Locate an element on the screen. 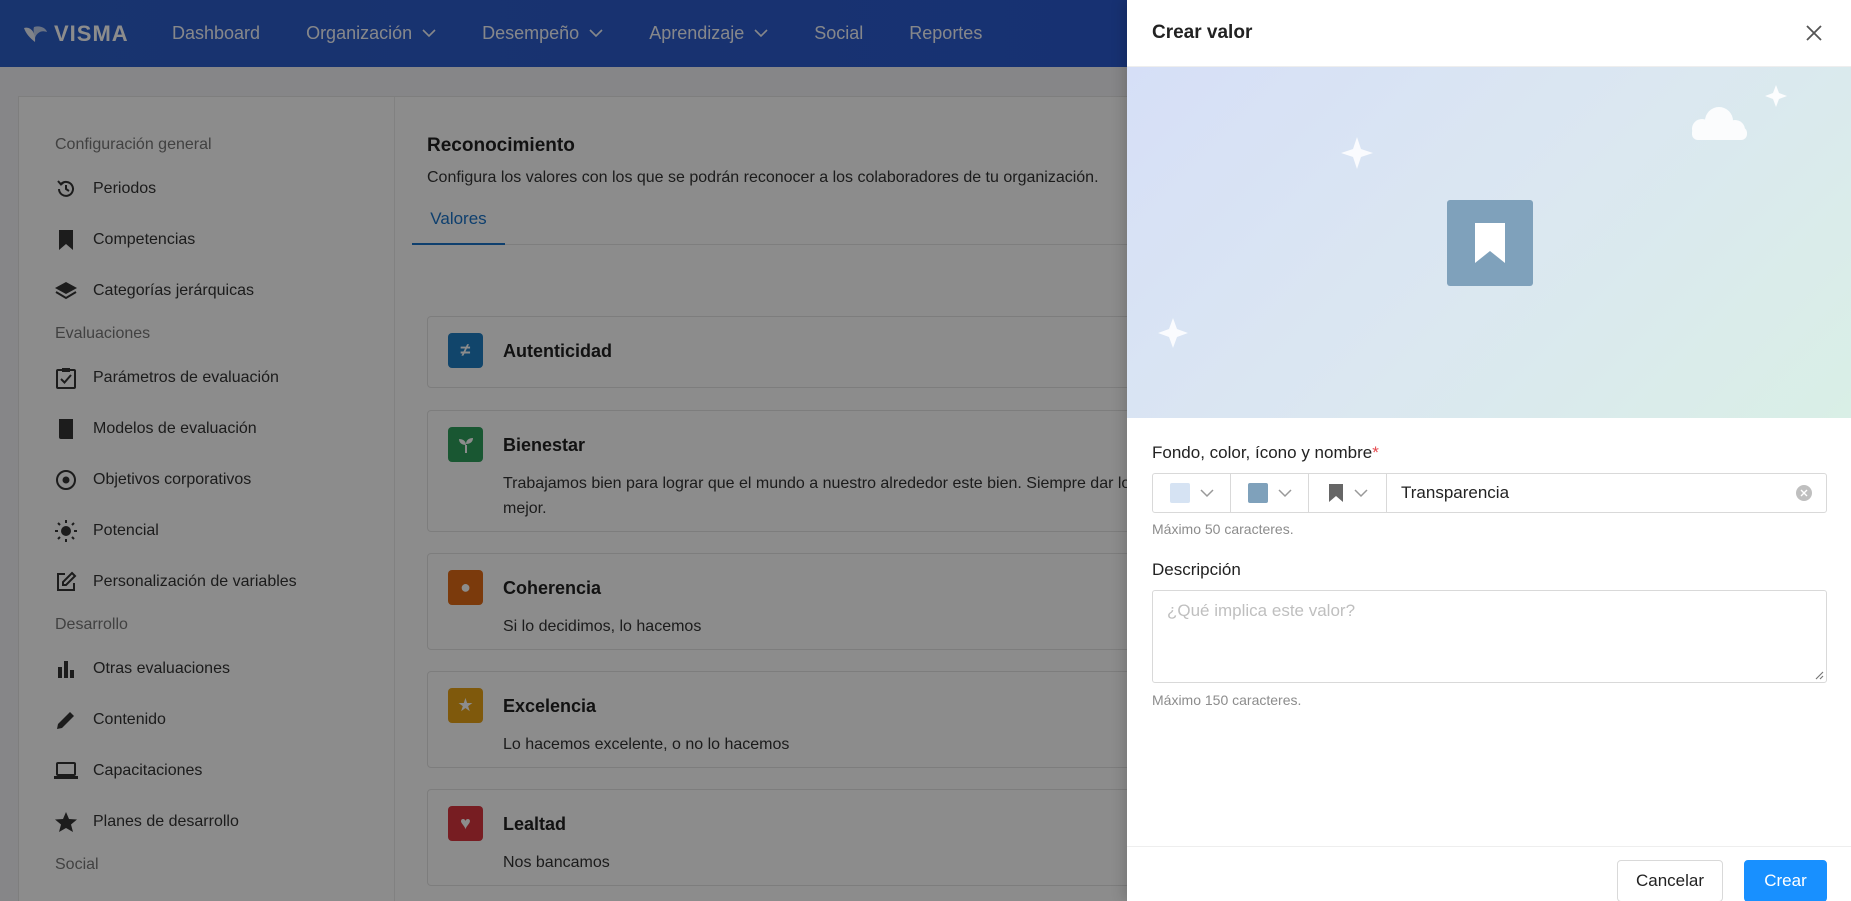 The width and height of the screenshot is (1851, 901). value-combo-field: Transparencia is located at coordinates (1489, 493).